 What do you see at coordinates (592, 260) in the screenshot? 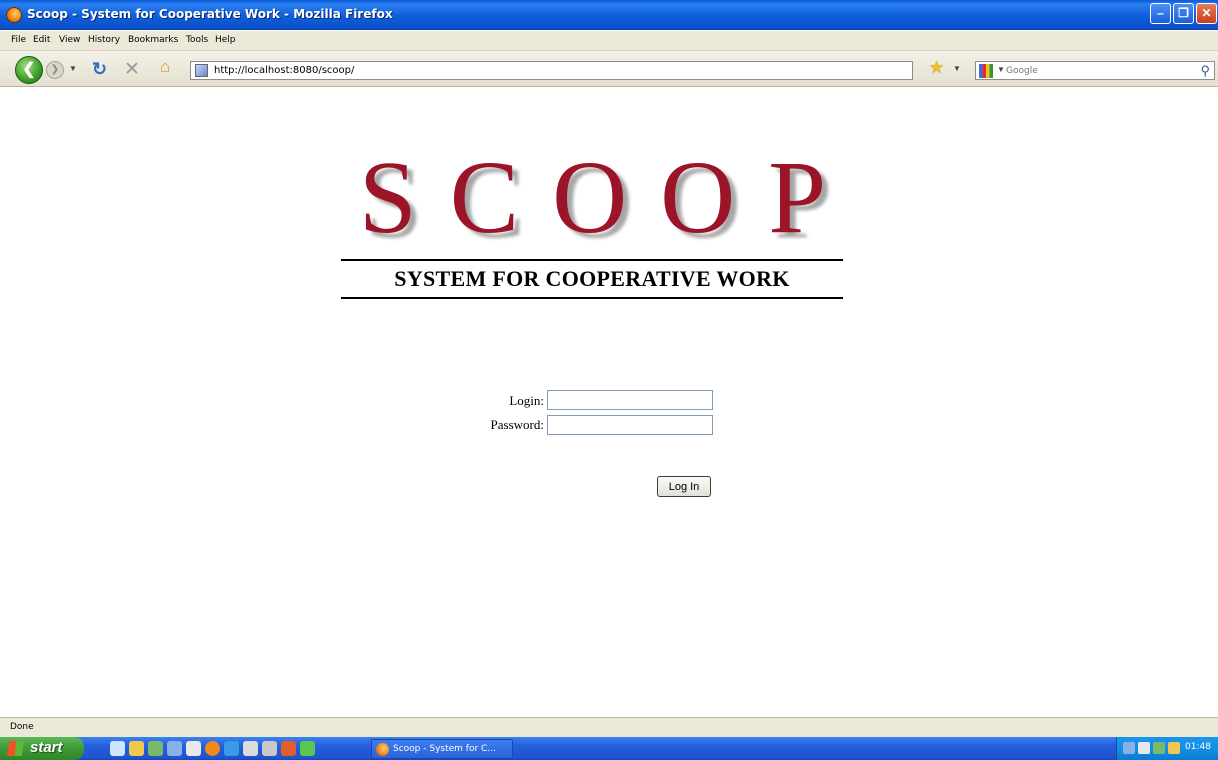
I see `tagline-divider-top` at bounding box center [592, 260].